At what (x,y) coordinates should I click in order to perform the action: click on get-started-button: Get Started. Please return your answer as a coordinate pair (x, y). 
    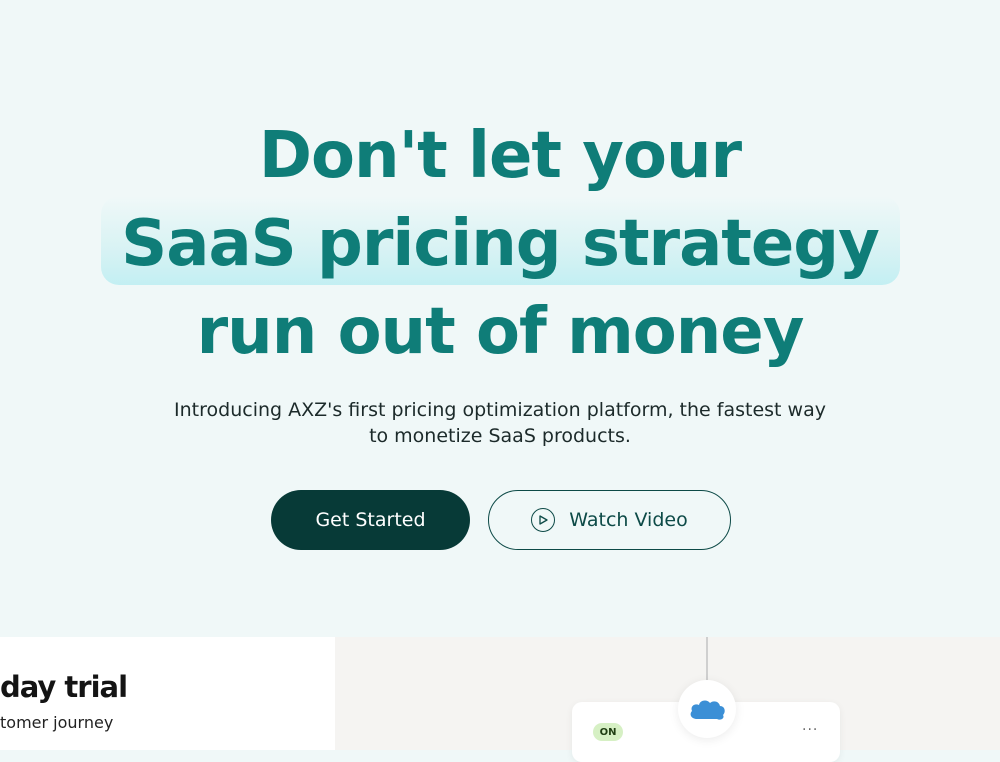
    Looking at the image, I should click on (370, 520).